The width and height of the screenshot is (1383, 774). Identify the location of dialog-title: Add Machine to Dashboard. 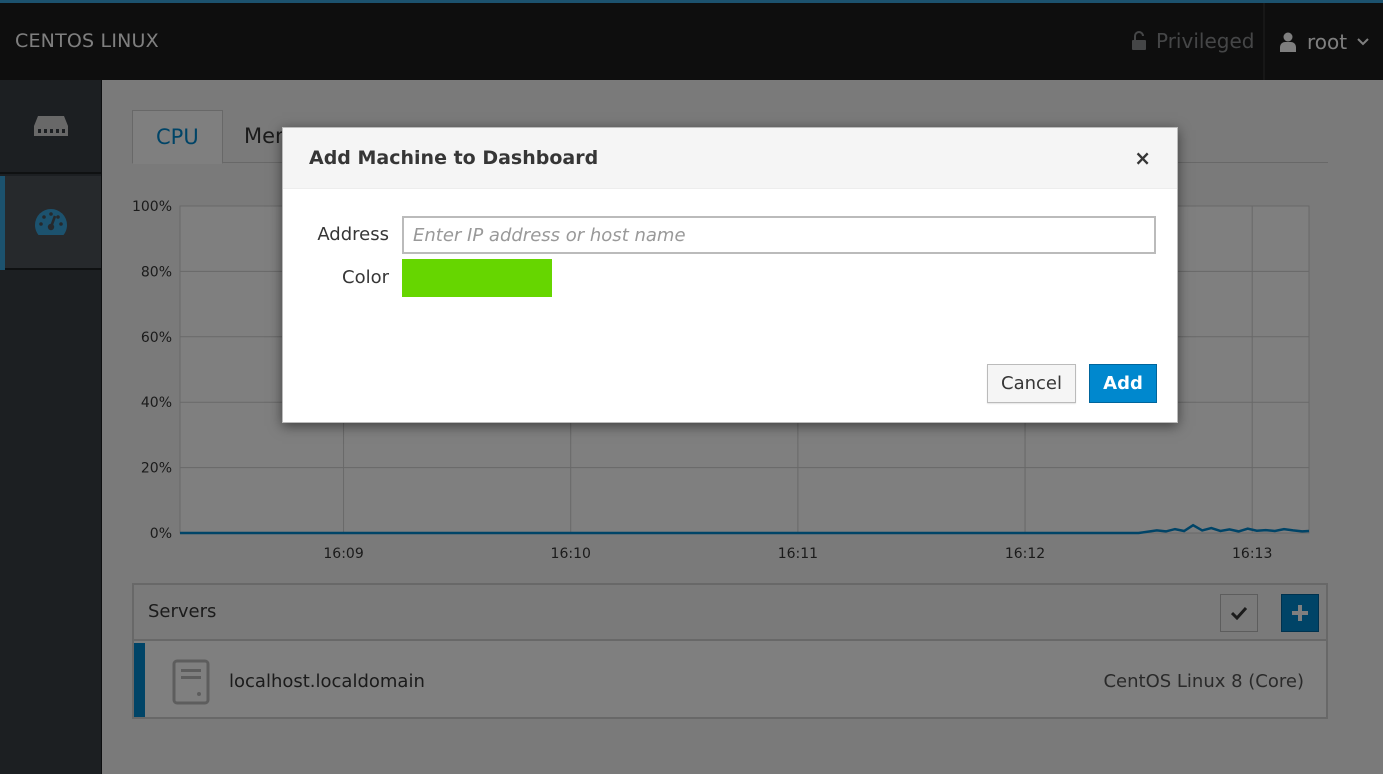
(454, 158).